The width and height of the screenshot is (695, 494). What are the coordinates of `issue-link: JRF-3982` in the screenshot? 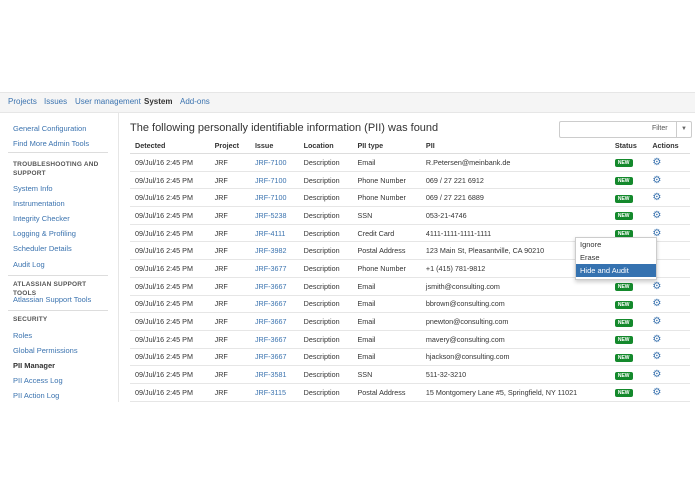 It's located at (271, 250).